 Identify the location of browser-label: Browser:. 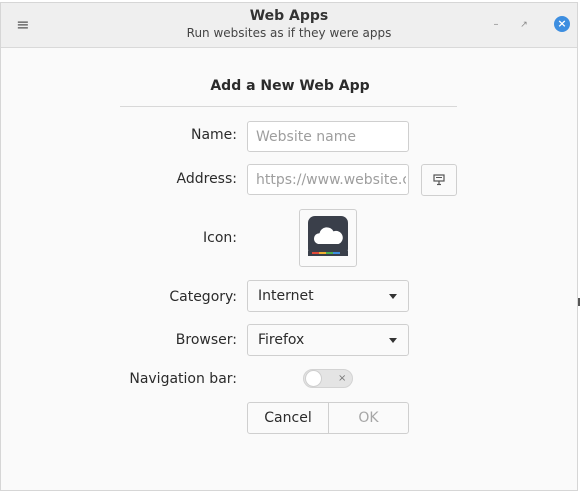
(206, 340).